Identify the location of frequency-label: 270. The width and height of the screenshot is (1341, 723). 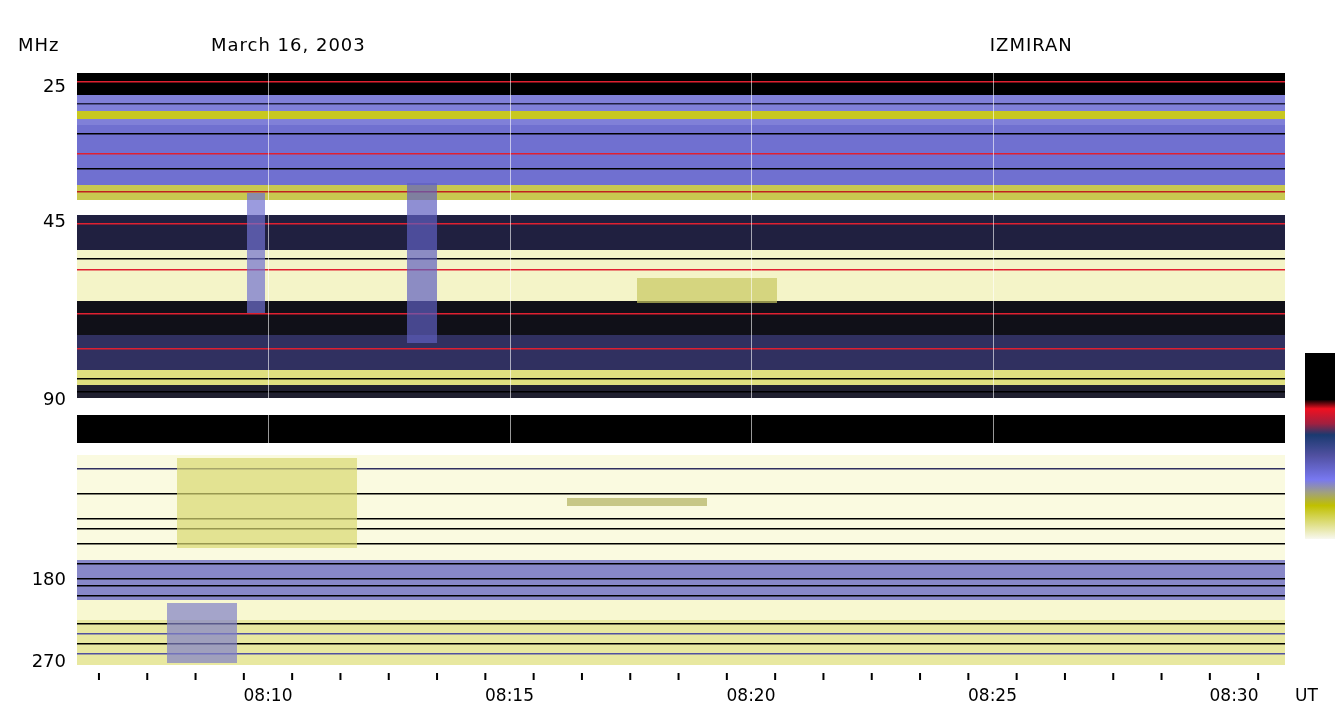
(48, 660).